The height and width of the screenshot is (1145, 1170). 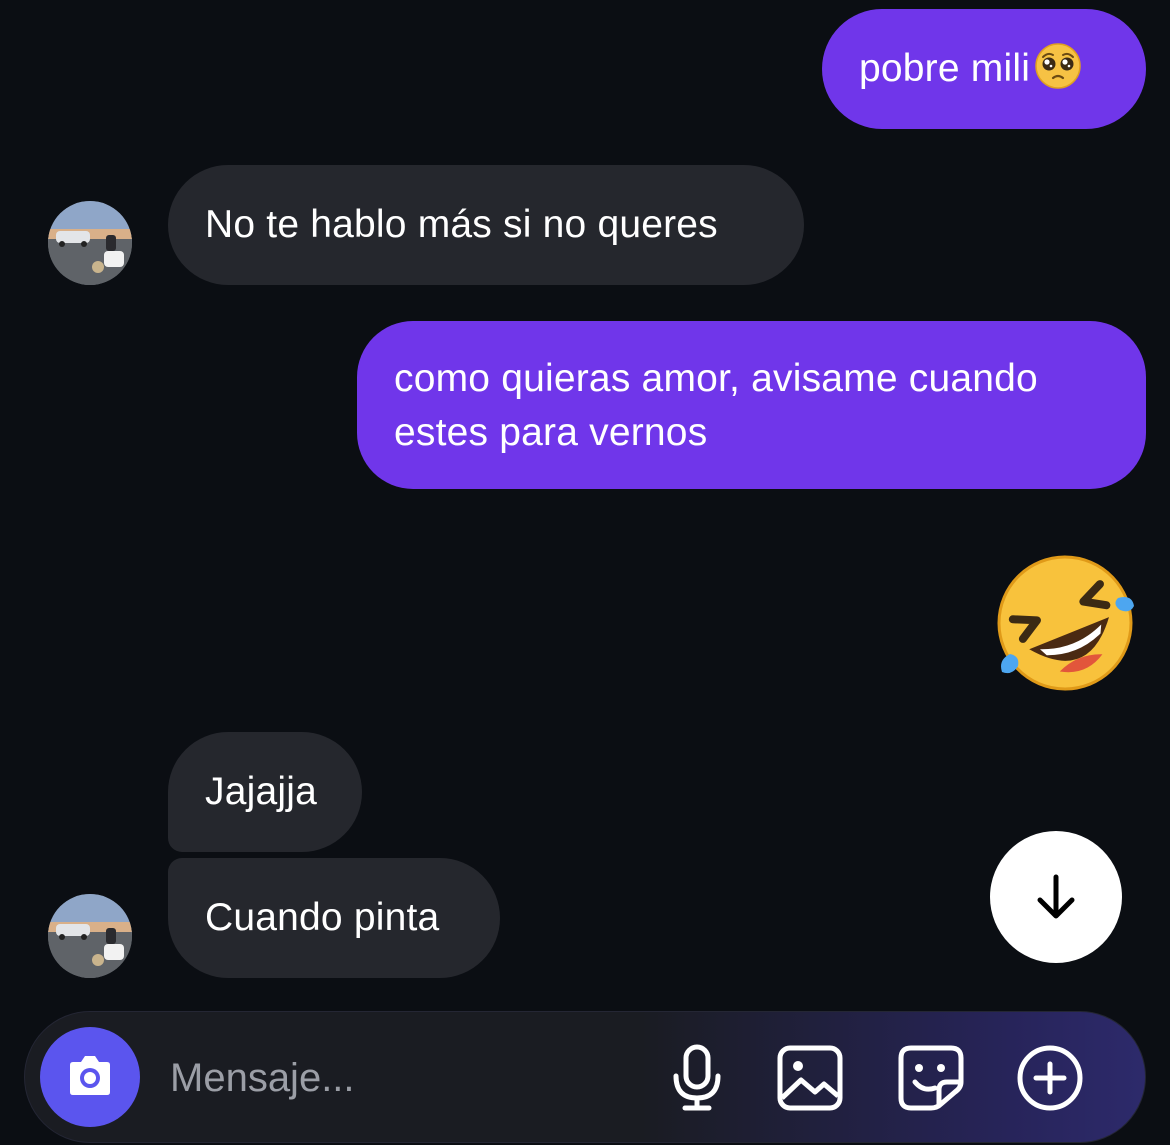 I want to click on gallery-button, so click(x=810, y=1078).